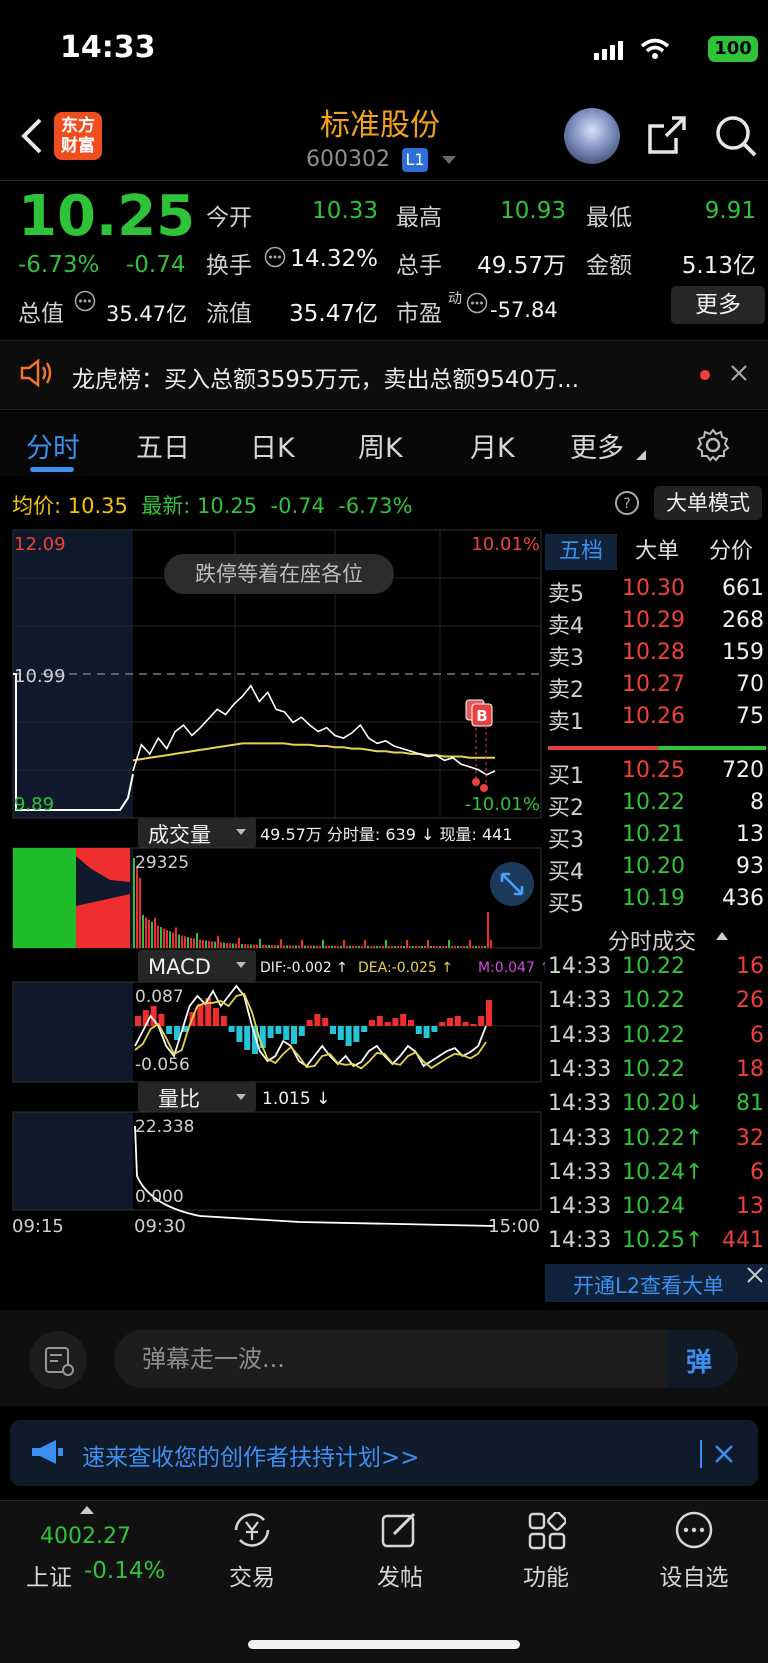 This screenshot has width=768, height=1663. I want to click on tab-monthly-k: 月K, so click(492, 445).